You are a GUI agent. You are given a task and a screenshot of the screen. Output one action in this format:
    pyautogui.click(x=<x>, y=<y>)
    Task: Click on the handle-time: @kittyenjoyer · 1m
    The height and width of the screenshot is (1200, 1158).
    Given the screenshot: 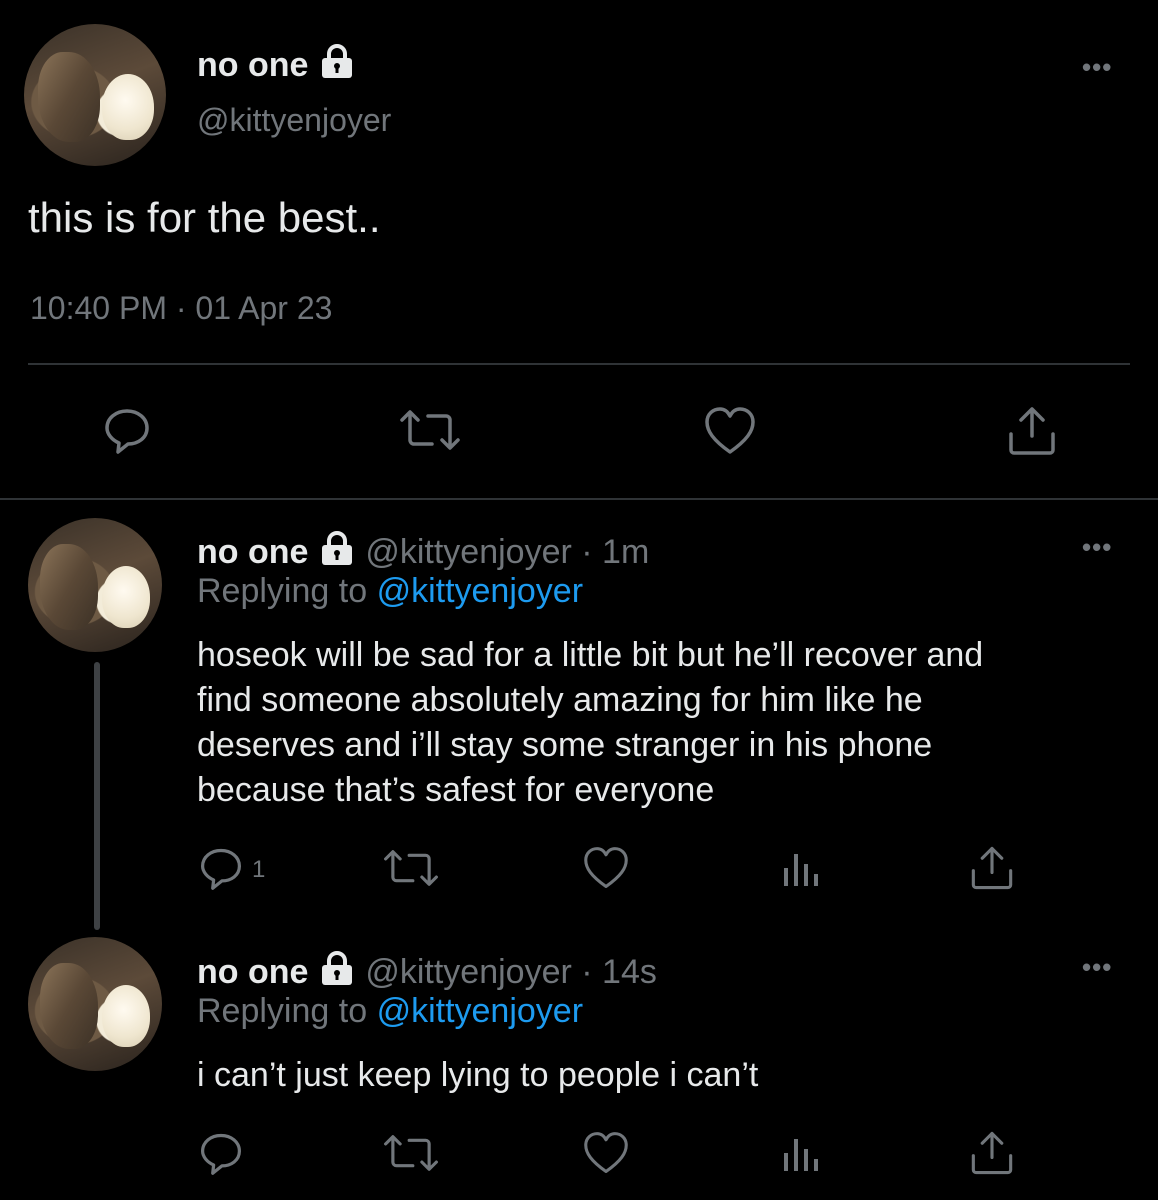 What is the action you would take?
    pyautogui.click(x=507, y=552)
    